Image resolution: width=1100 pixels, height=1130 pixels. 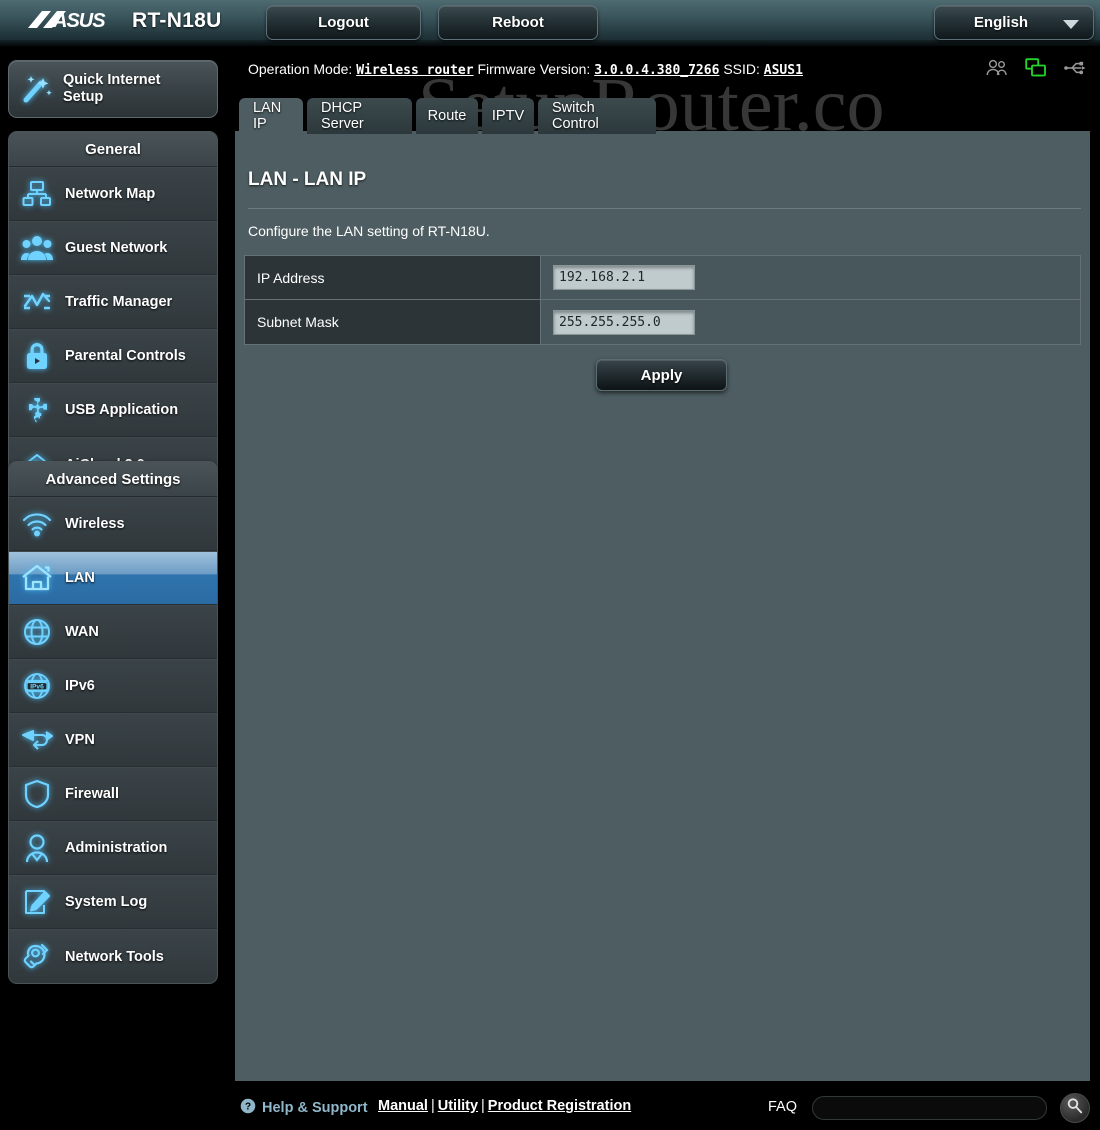 I want to click on sidebar-item-usb-application-label: USB Application, so click(x=122, y=410).